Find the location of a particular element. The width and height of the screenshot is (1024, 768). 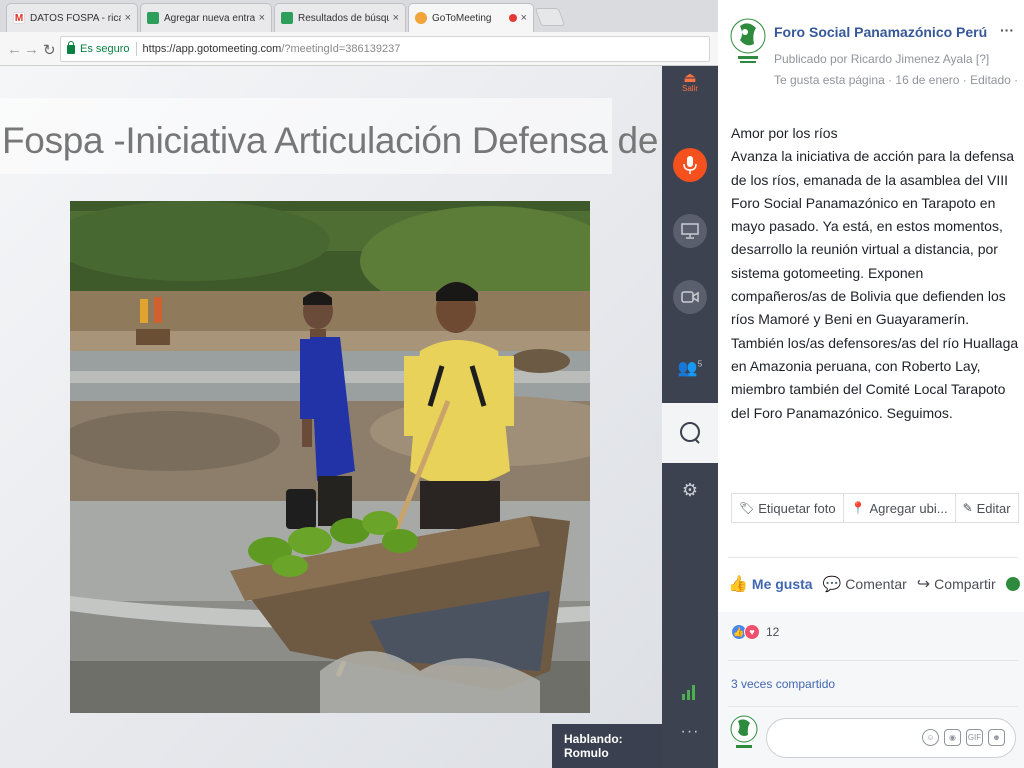

reaction-summary: 👍 ♥ 12 is located at coordinates (755, 632).